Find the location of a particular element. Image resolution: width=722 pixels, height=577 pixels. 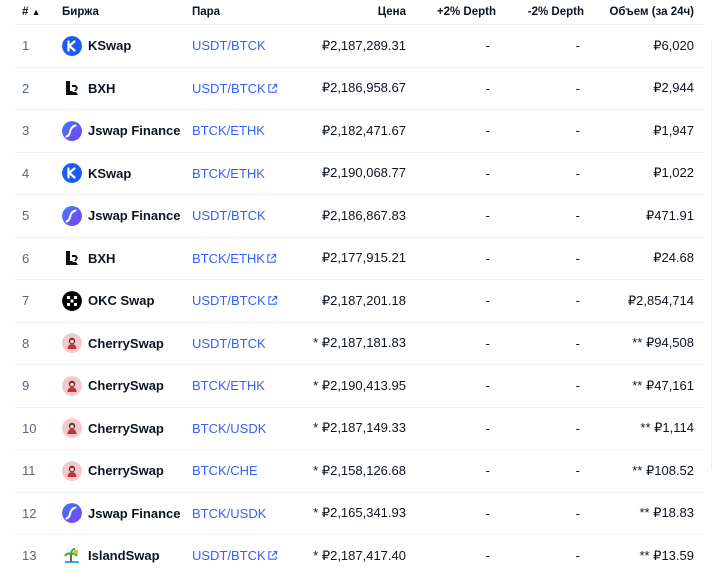

pair-cell: BTCK/CHE is located at coordinates (244, 470).